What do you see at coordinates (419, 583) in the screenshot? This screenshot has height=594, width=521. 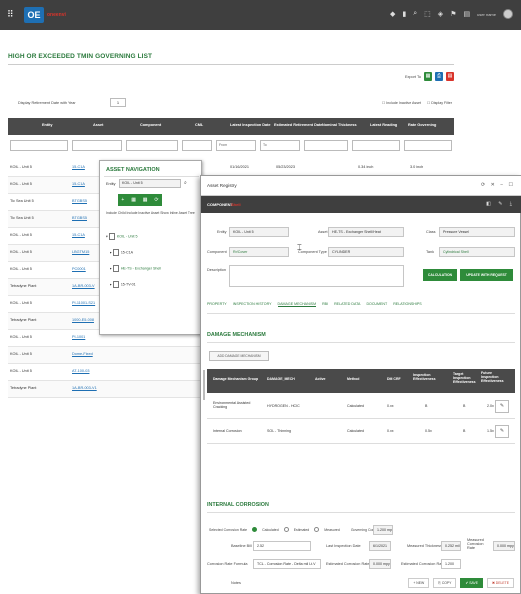 I see `new-button: + NEW` at bounding box center [419, 583].